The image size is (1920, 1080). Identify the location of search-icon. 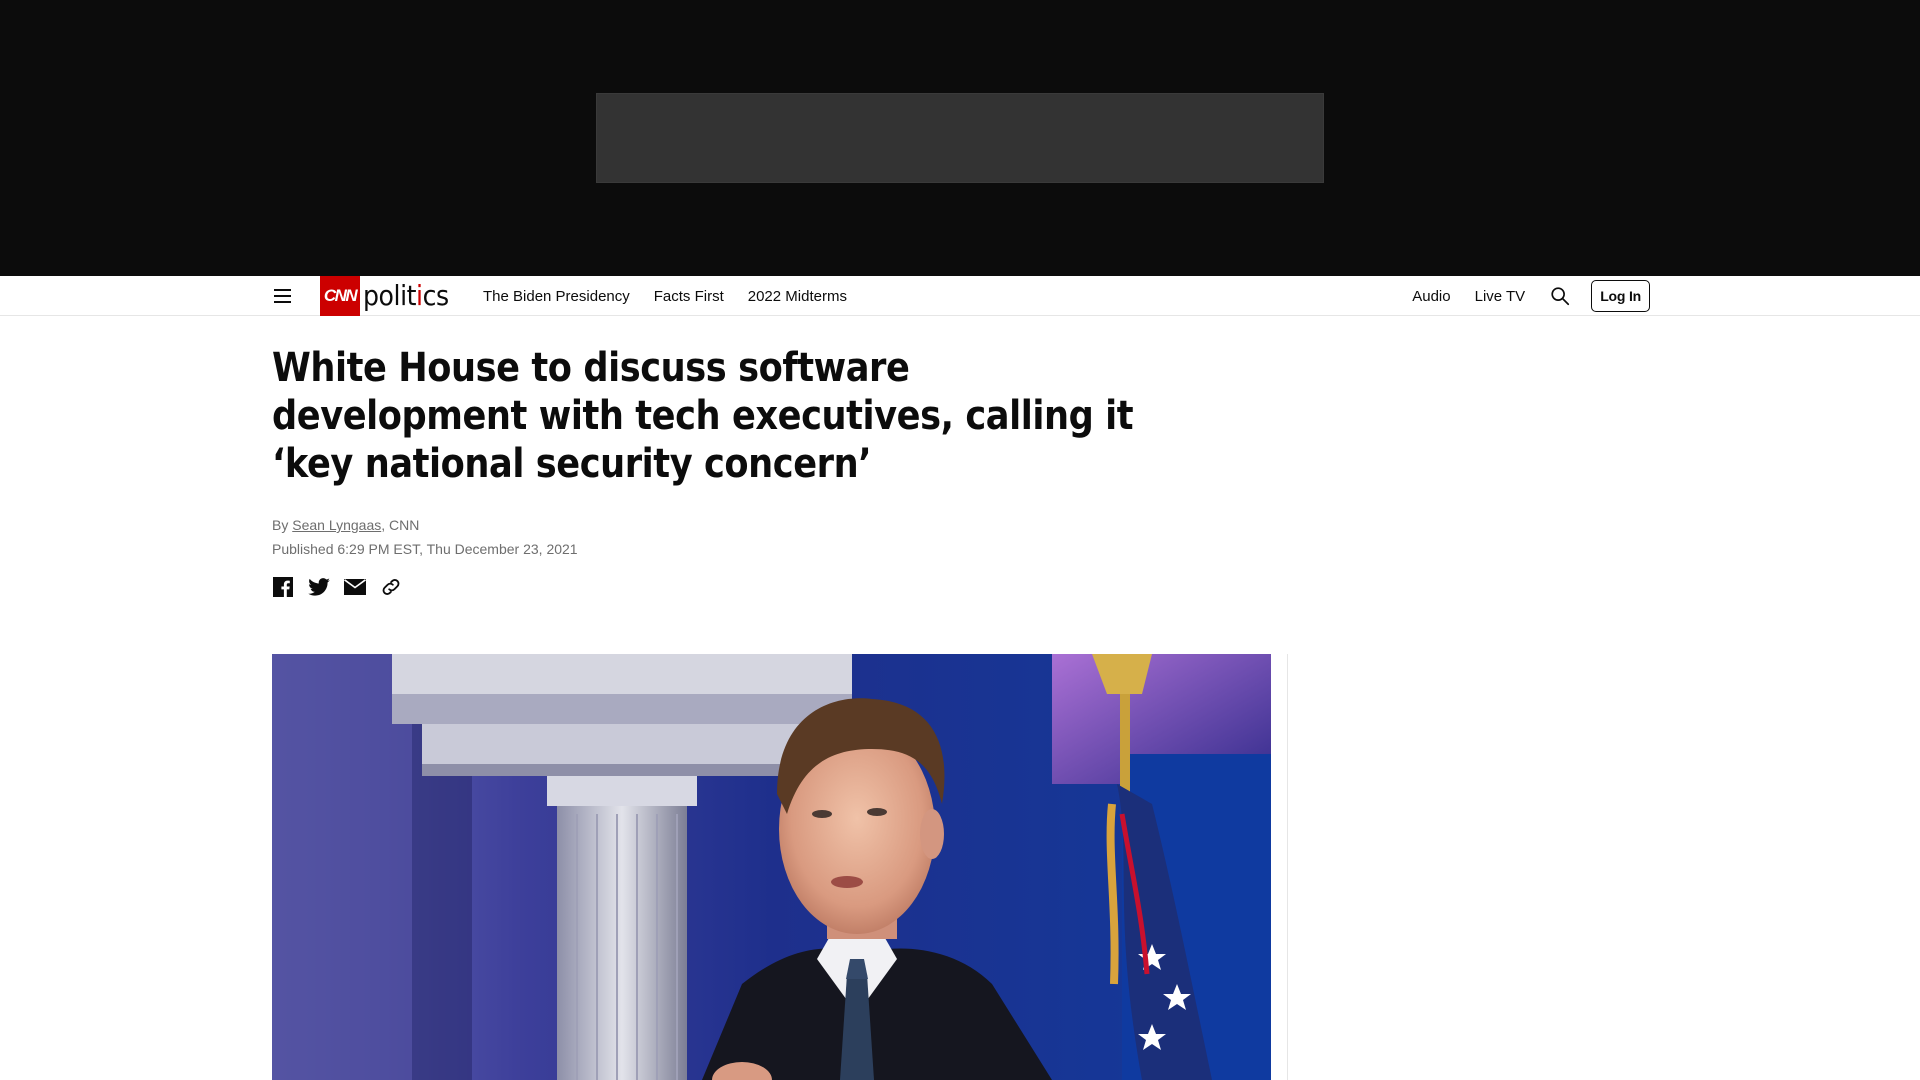
(1560, 296).